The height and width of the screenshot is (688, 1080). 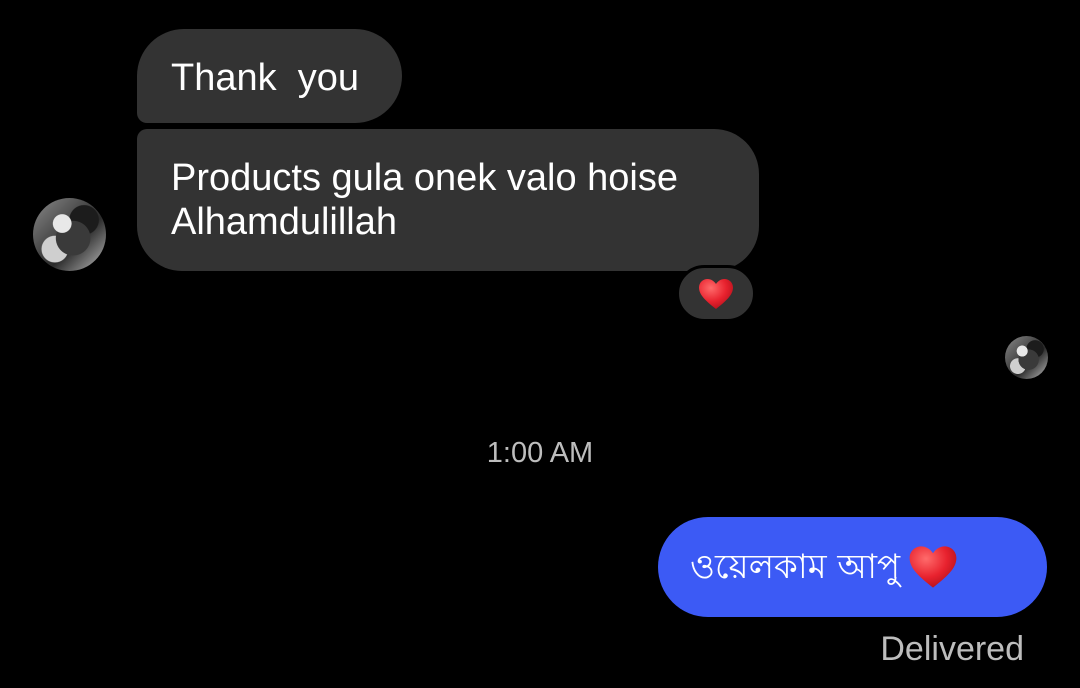 What do you see at coordinates (69, 234) in the screenshot?
I see `contact-avatar` at bounding box center [69, 234].